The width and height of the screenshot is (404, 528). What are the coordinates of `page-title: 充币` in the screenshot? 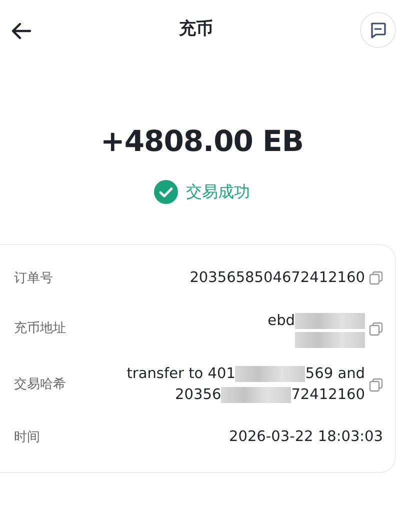 It's located at (196, 30).